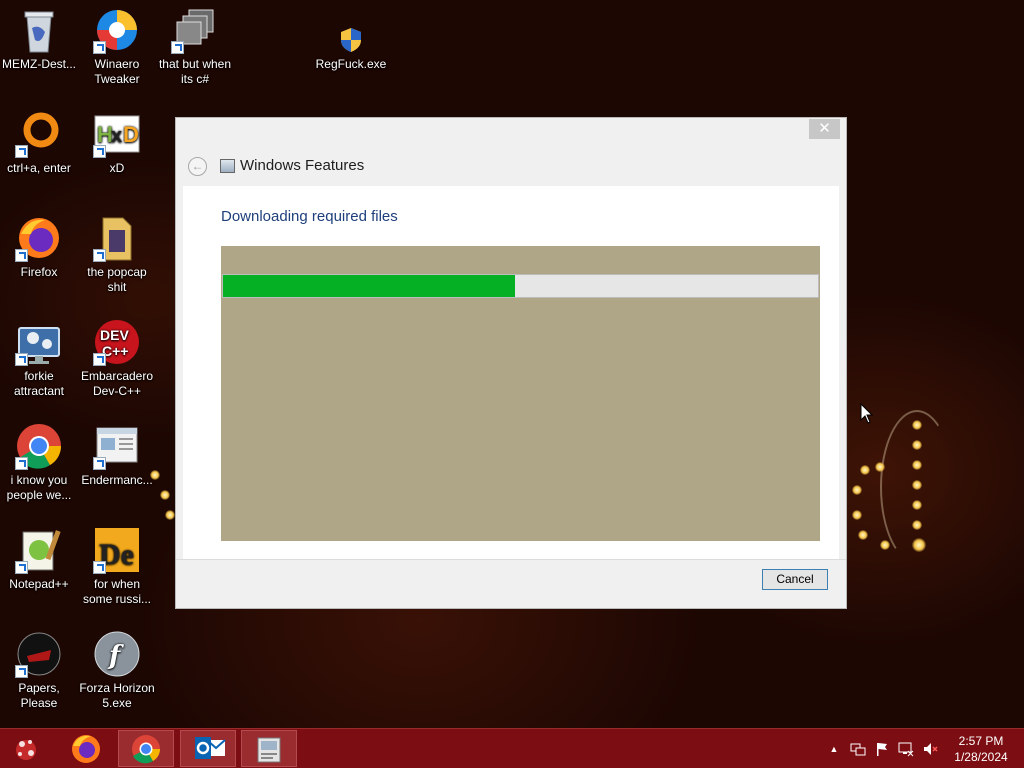  Describe the element at coordinates (930, 749) in the screenshot. I see `volume-muted-icon` at that location.